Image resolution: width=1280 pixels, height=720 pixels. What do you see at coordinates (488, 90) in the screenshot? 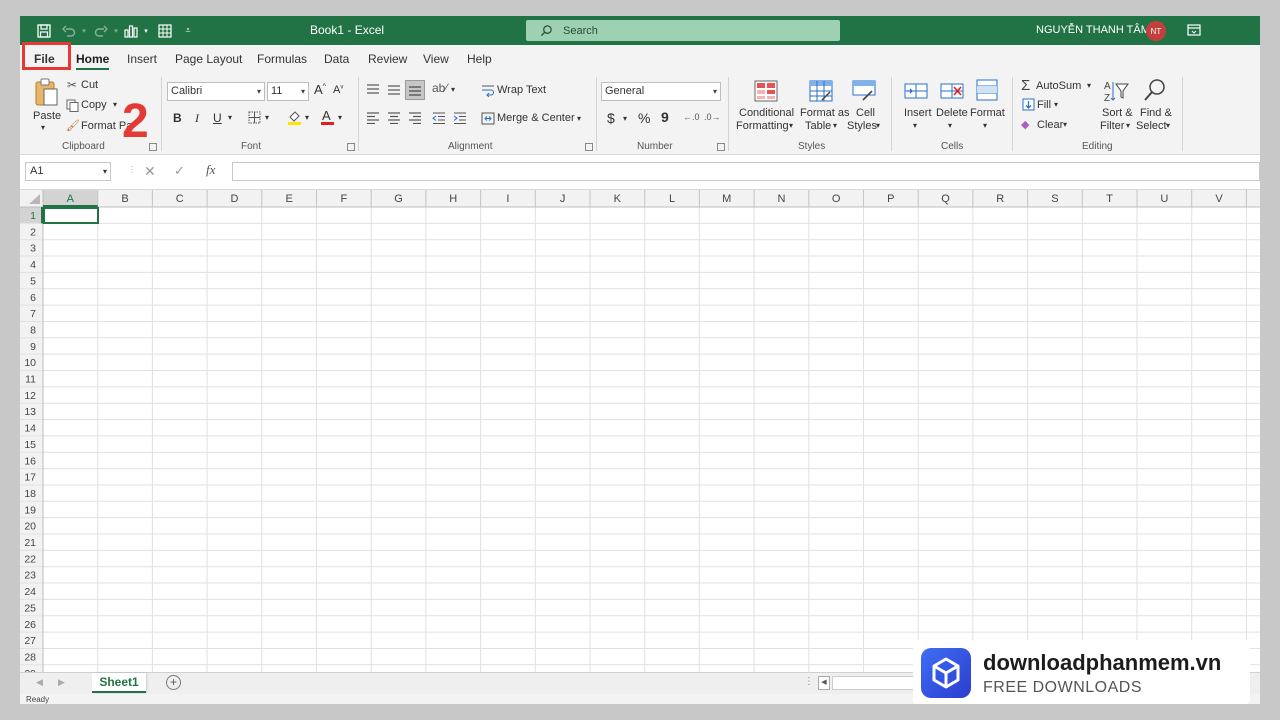
I see `wrap-text-icon` at bounding box center [488, 90].